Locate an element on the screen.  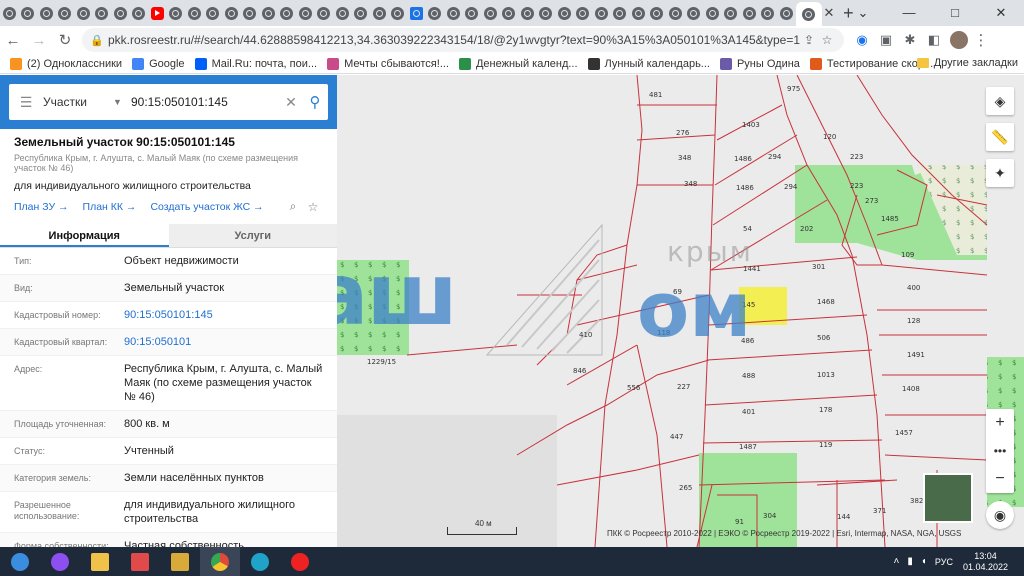
compass-icon: ◉ is located at coordinates (1000, 515).